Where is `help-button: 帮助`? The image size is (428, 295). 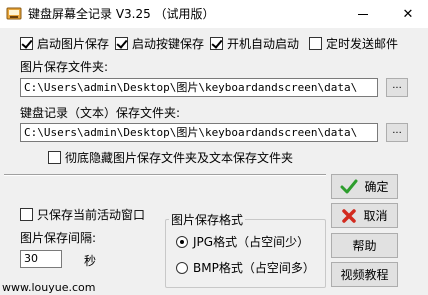
help-button: 帮助 is located at coordinates (364, 245).